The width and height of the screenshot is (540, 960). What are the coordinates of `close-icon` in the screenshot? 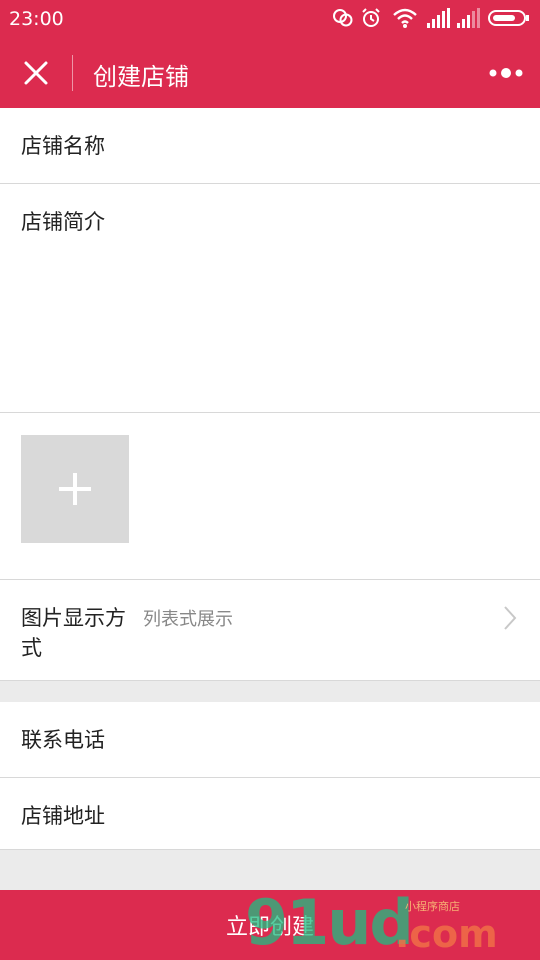 It's located at (36, 73).